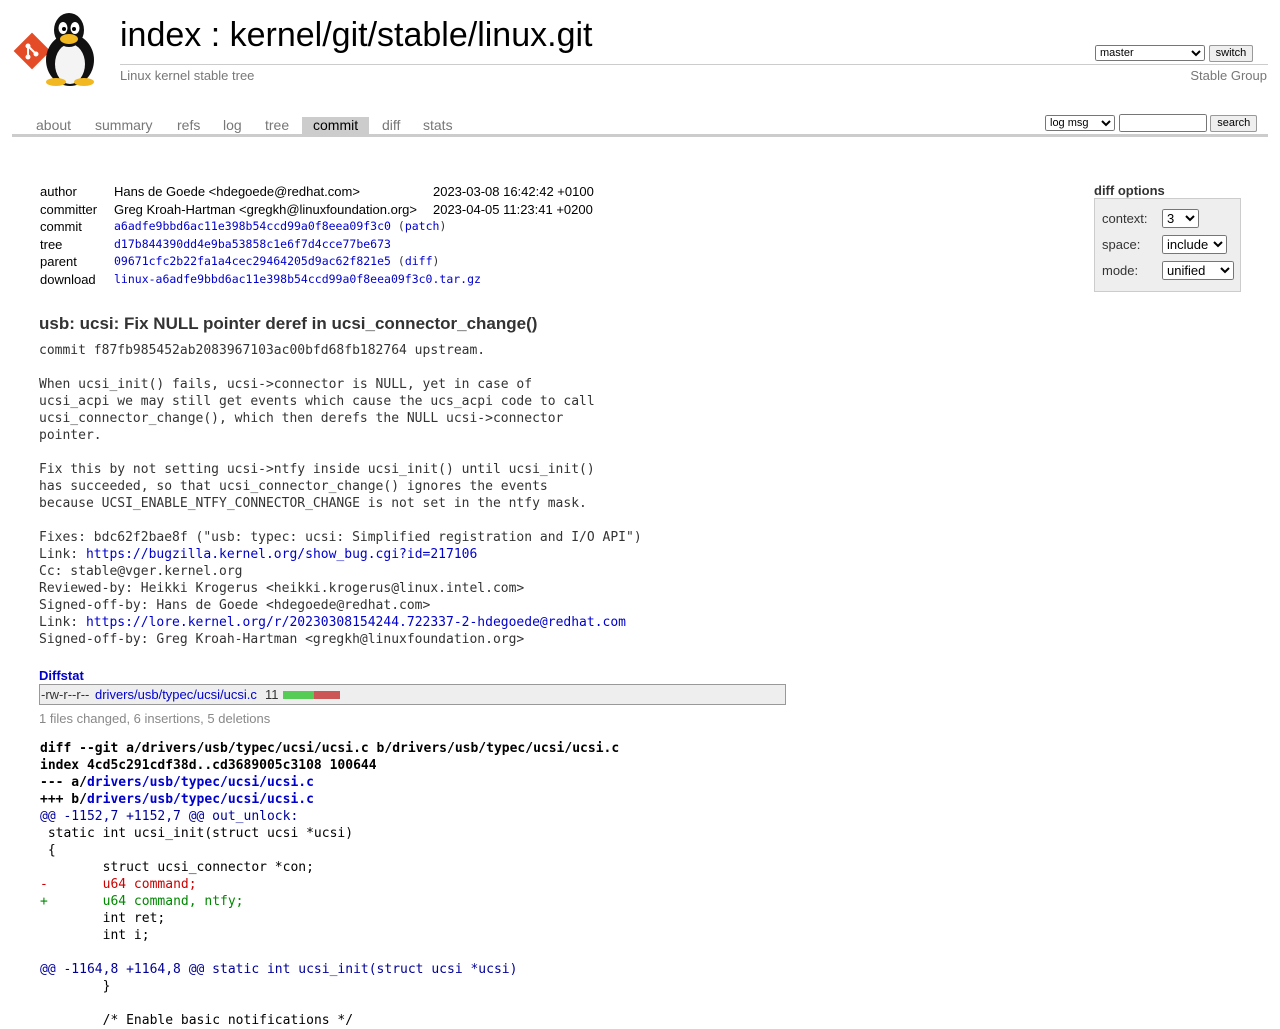 Image resolution: width=1280 pixels, height=1029 pixels. What do you see at coordinates (32, 51) in the screenshot?
I see `git-logo-icon` at bounding box center [32, 51].